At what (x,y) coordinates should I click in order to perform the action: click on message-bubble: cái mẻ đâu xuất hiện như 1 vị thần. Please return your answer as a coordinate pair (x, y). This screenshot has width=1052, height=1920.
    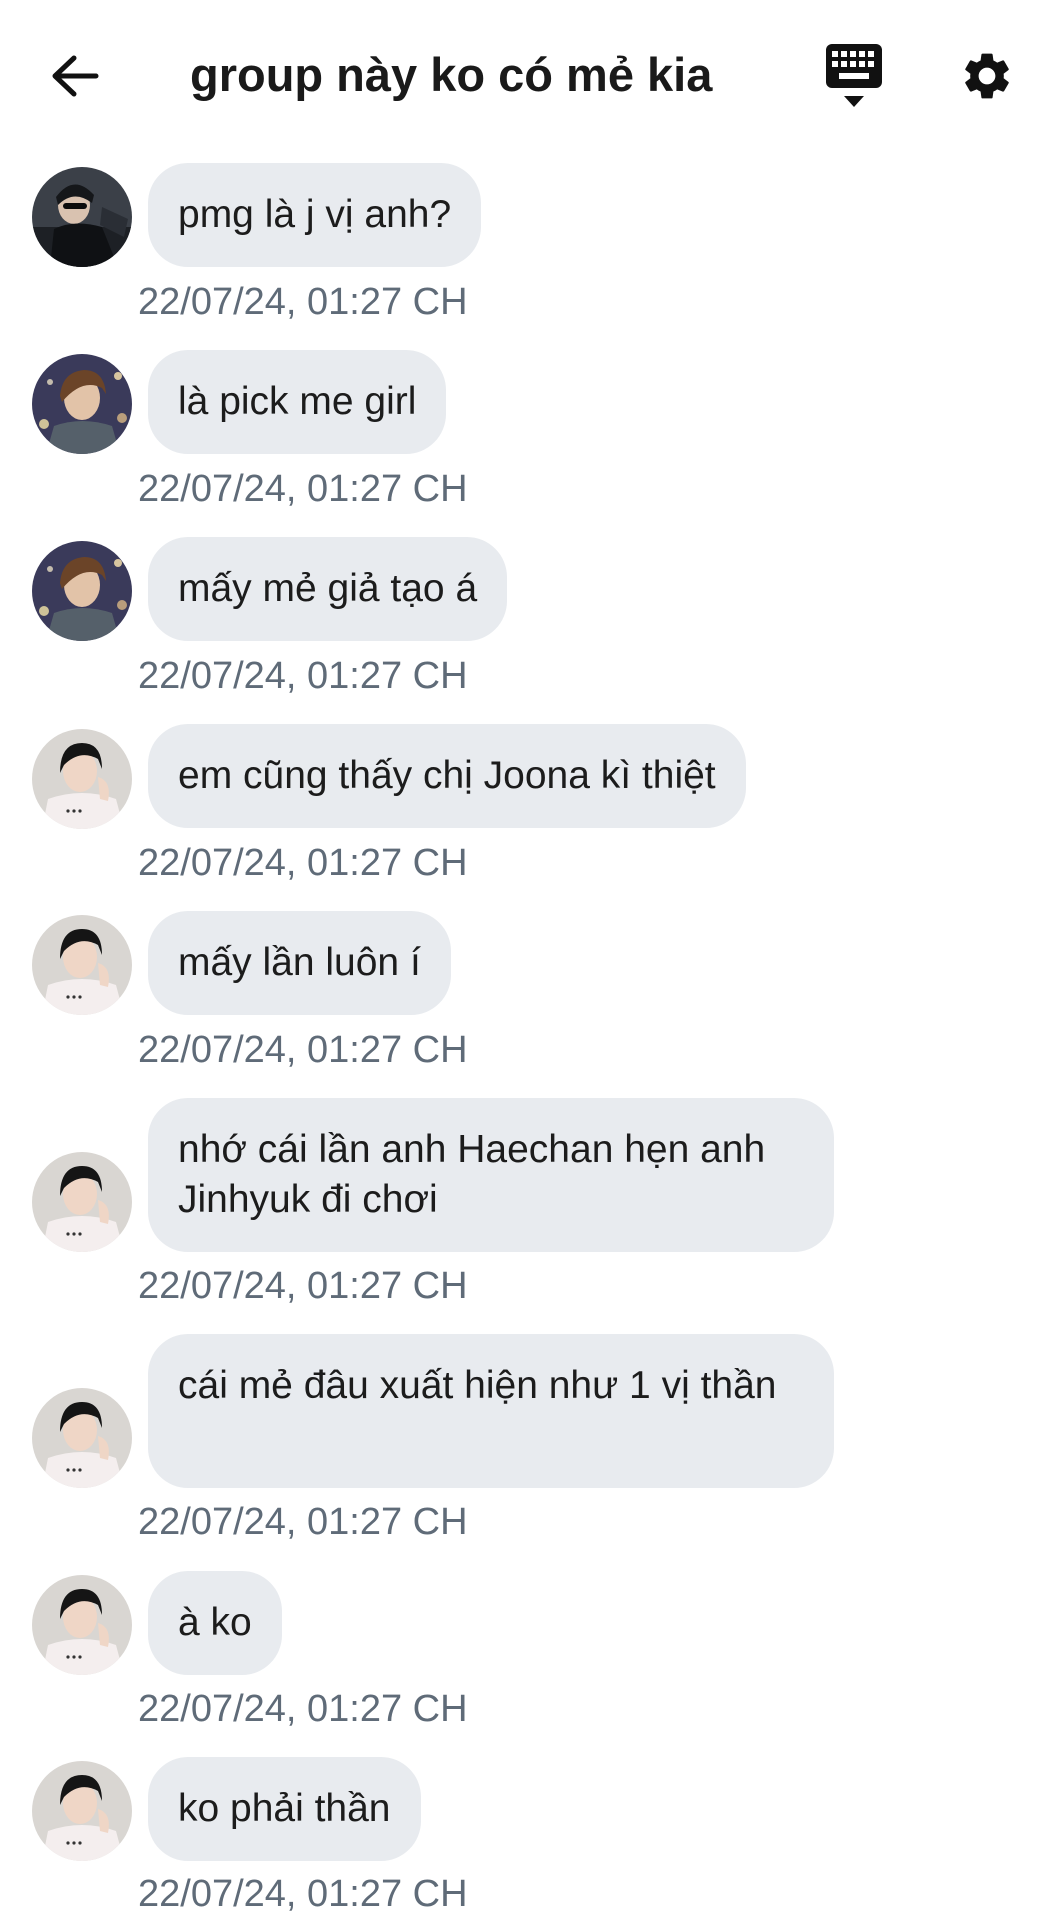
    Looking at the image, I should click on (491, 1411).